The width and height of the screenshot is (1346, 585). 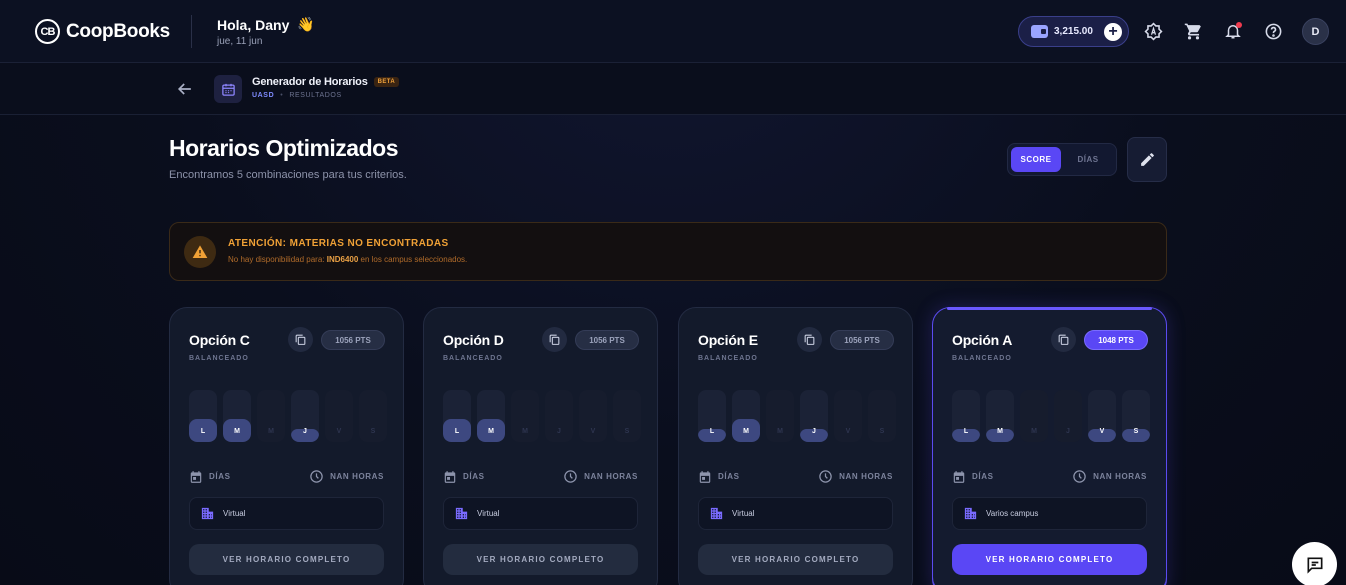 What do you see at coordinates (342, 259) in the screenshot?
I see `missing-course-code: IND6400` at bounding box center [342, 259].